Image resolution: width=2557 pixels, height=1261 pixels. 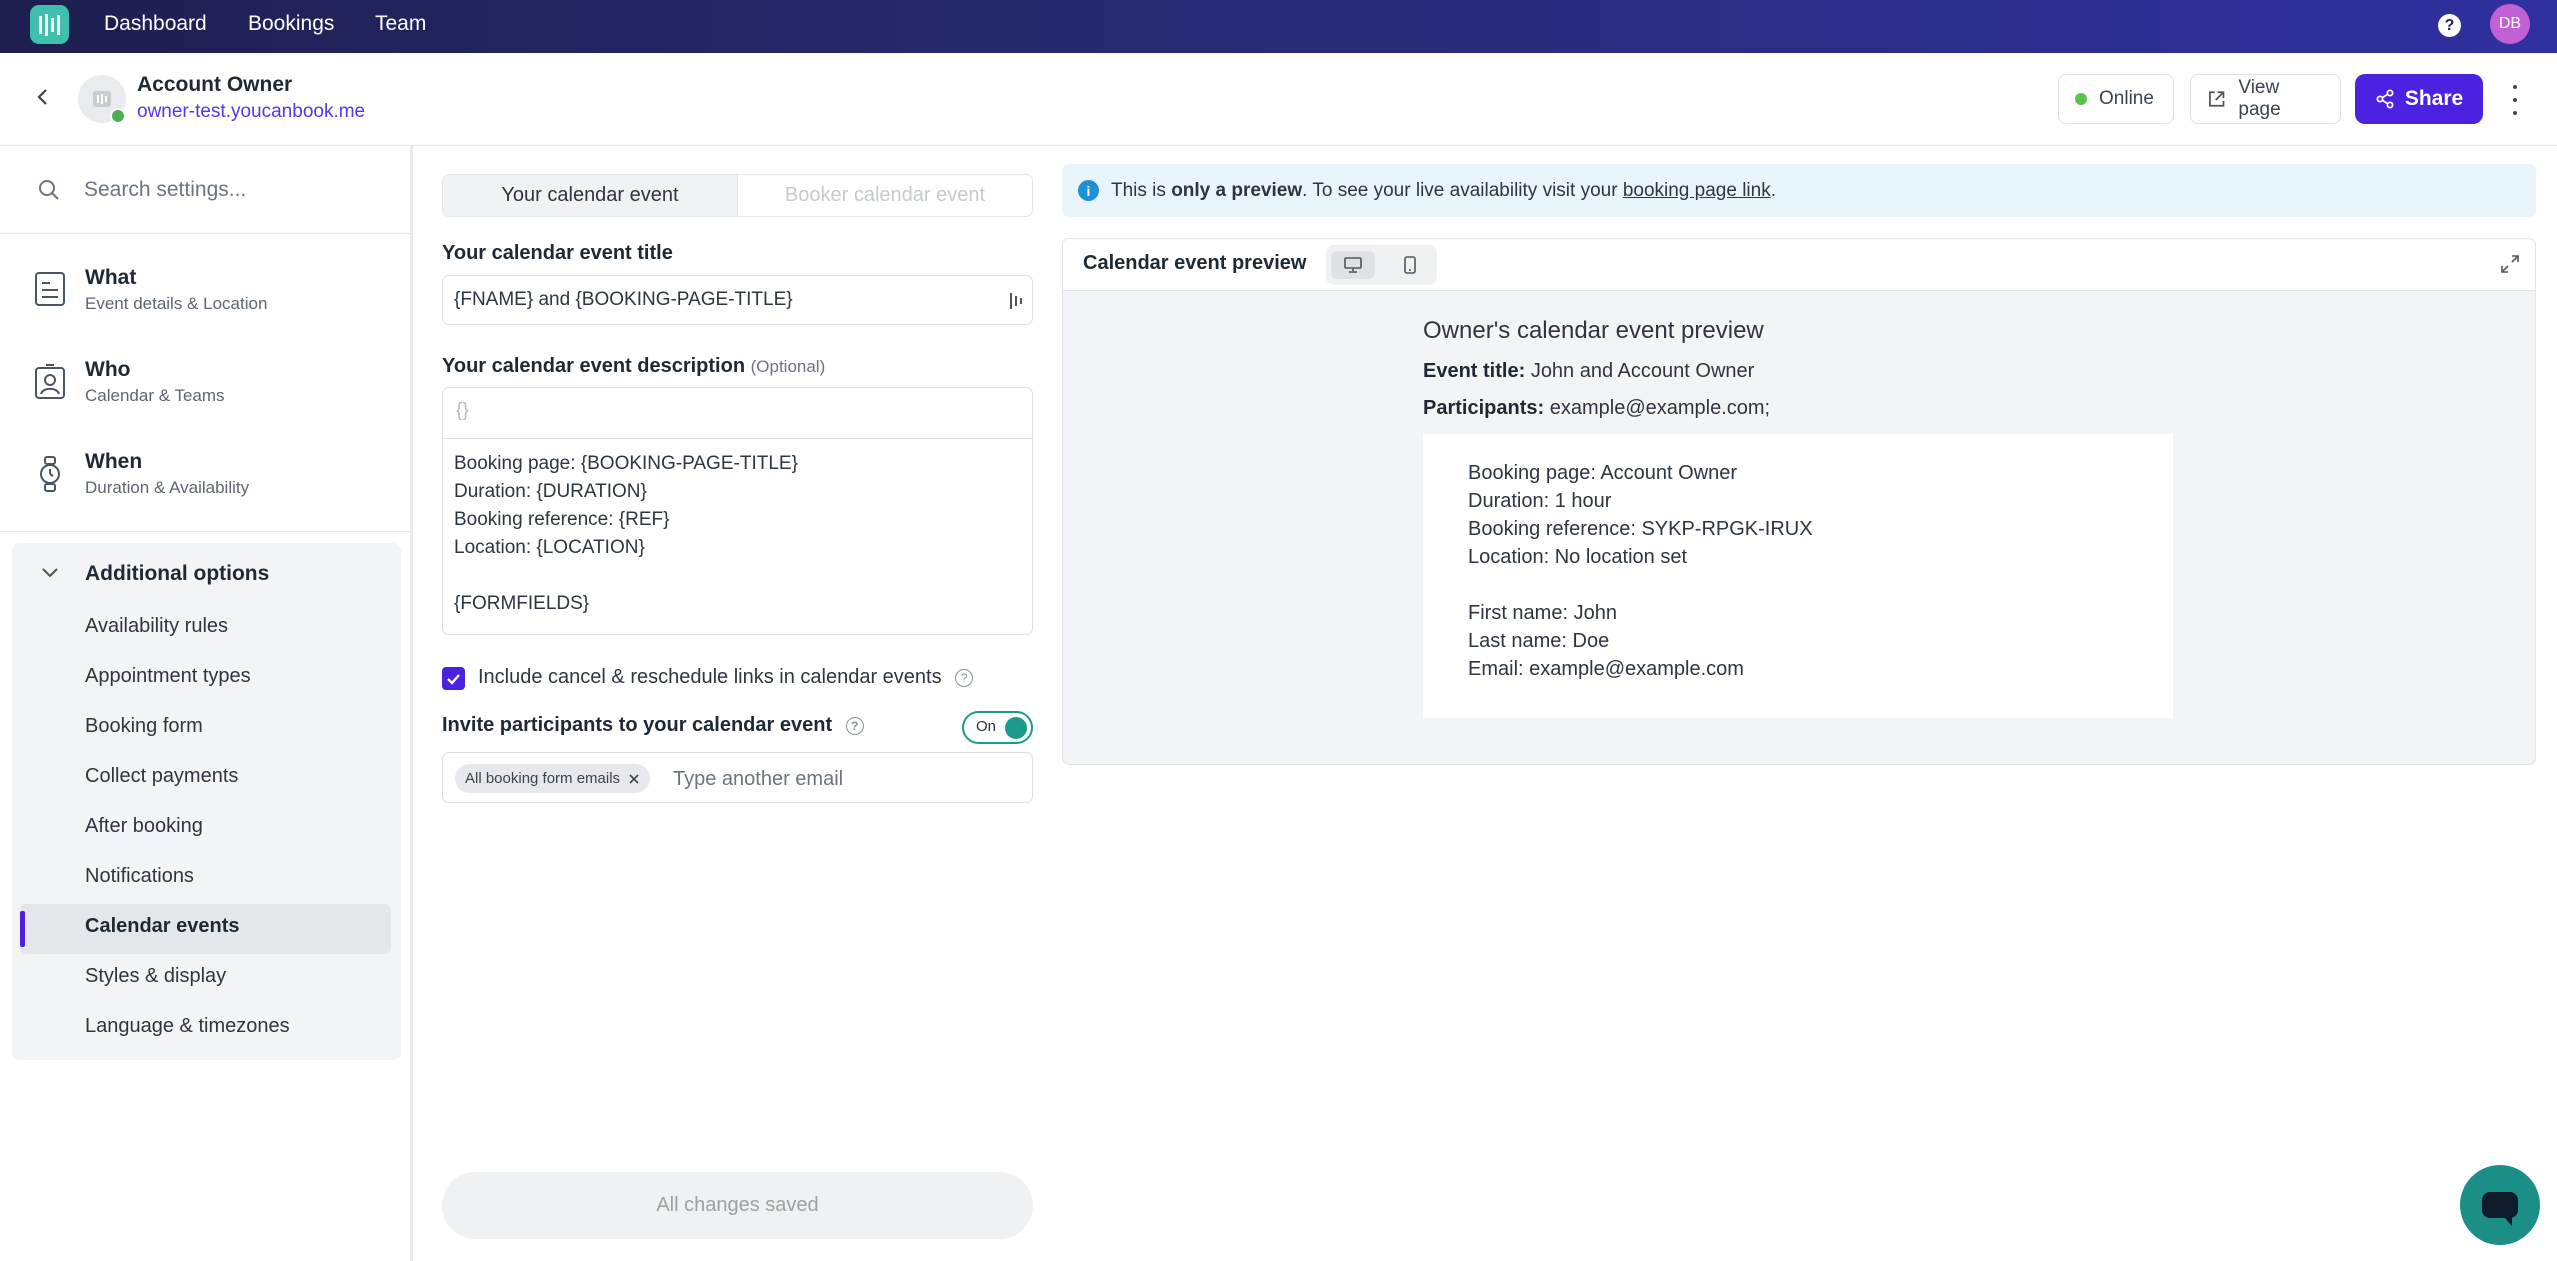 I want to click on view-page-button: View page, so click(x=2265, y=99).